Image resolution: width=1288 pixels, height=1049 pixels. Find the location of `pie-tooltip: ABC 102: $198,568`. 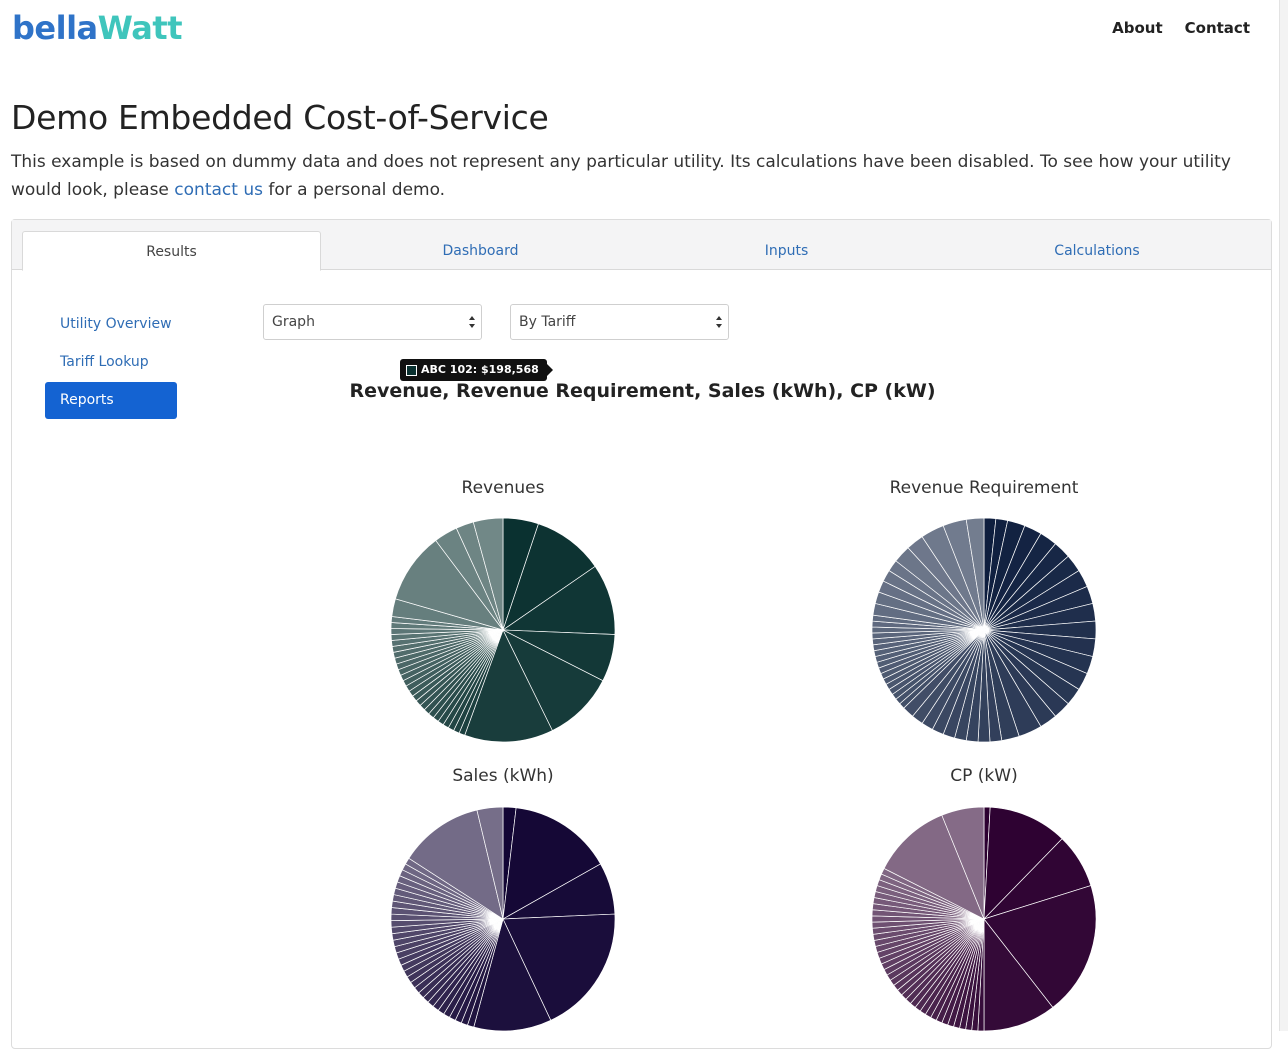

pie-tooltip: ABC 102: $198,568 is located at coordinates (476, 370).